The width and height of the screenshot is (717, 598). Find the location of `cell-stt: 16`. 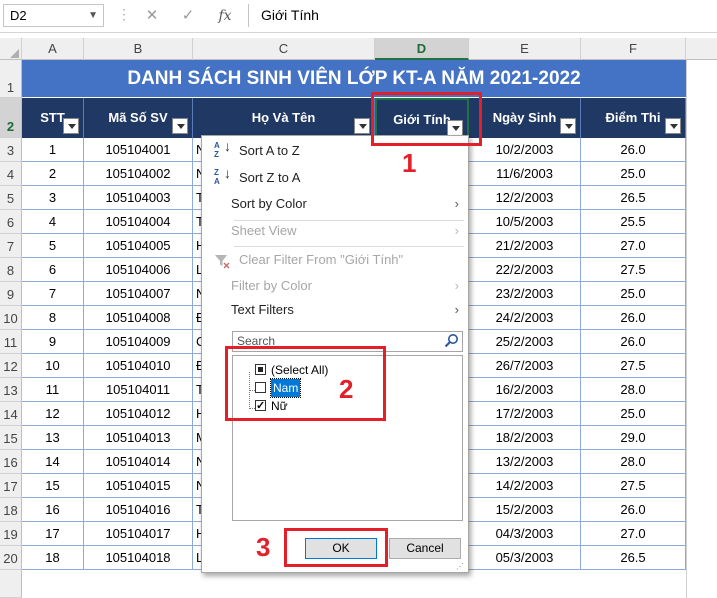

cell-stt: 16 is located at coordinates (53, 510).